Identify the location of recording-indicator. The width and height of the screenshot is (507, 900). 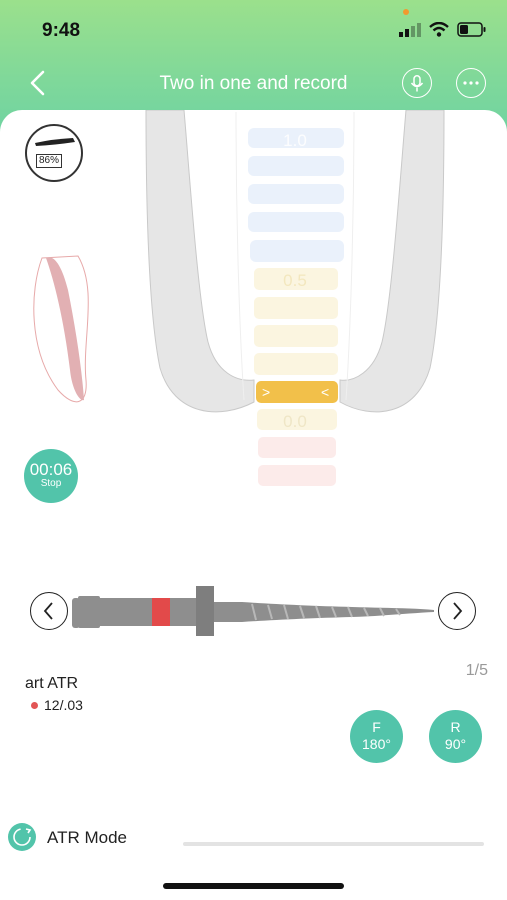
(406, 12).